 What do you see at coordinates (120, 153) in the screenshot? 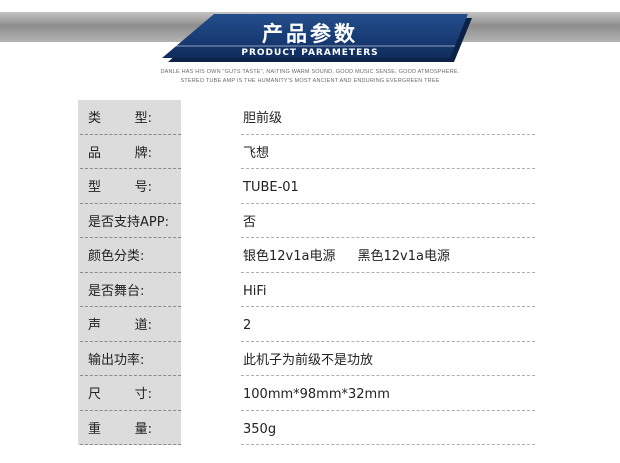
I see `spec-label: 品牌:` at bounding box center [120, 153].